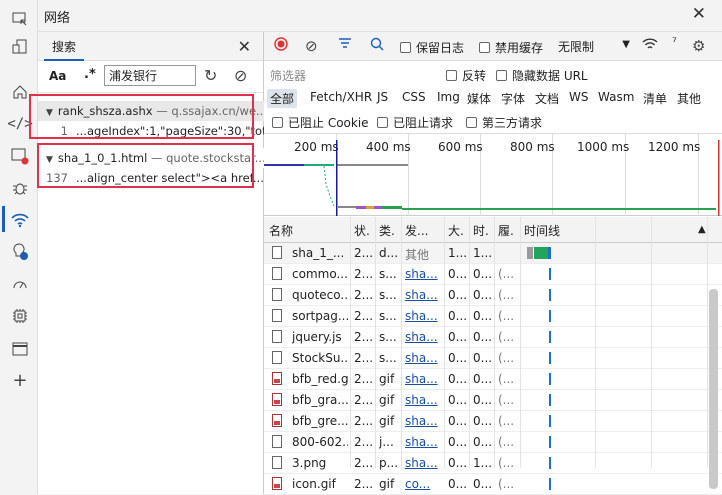 Image resolution: width=722 pixels, height=495 pixels. Describe the element at coordinates (281, 230) in the screenshot. I see `column-name: 名称` at that location.